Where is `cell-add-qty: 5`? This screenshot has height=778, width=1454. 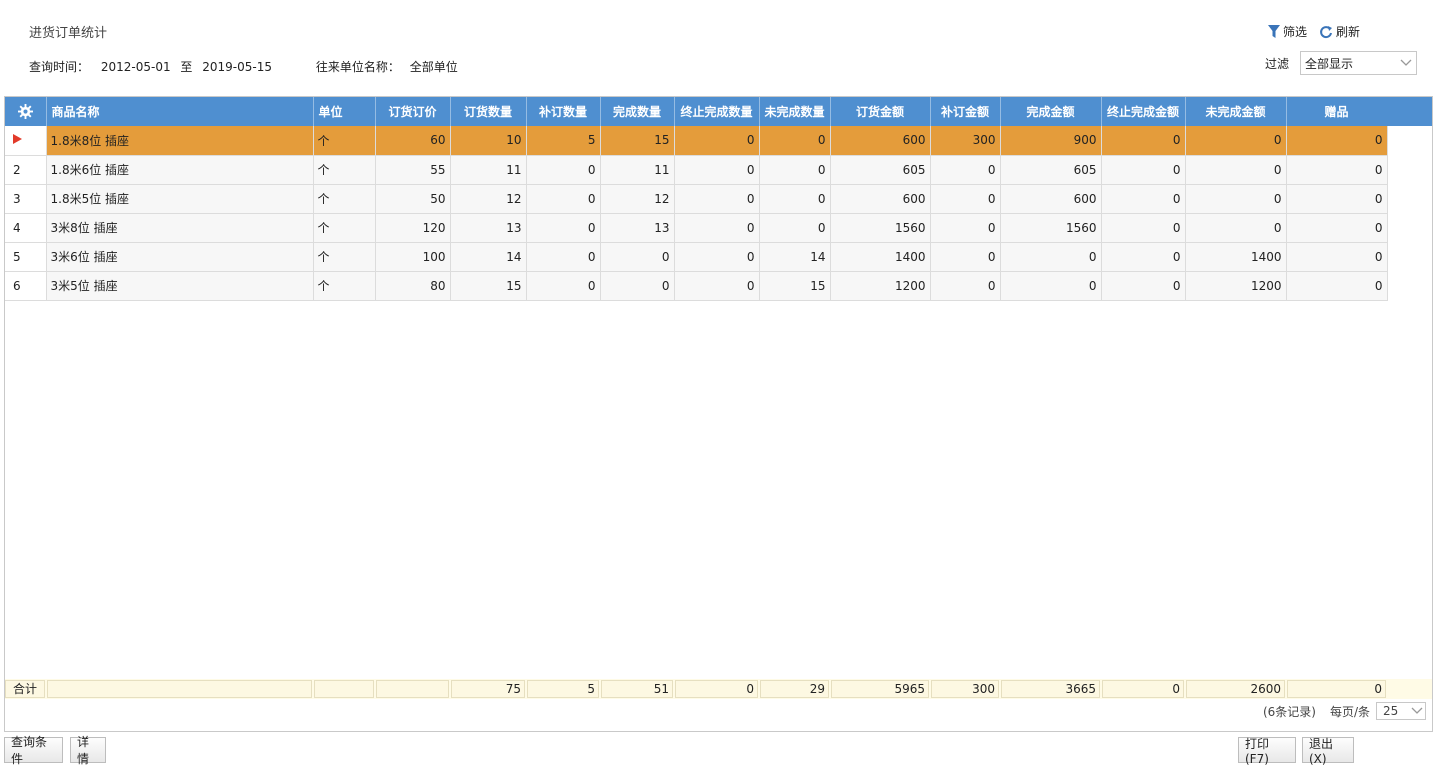
cell-add-qty: 5 is located at coordinates (563, 141).